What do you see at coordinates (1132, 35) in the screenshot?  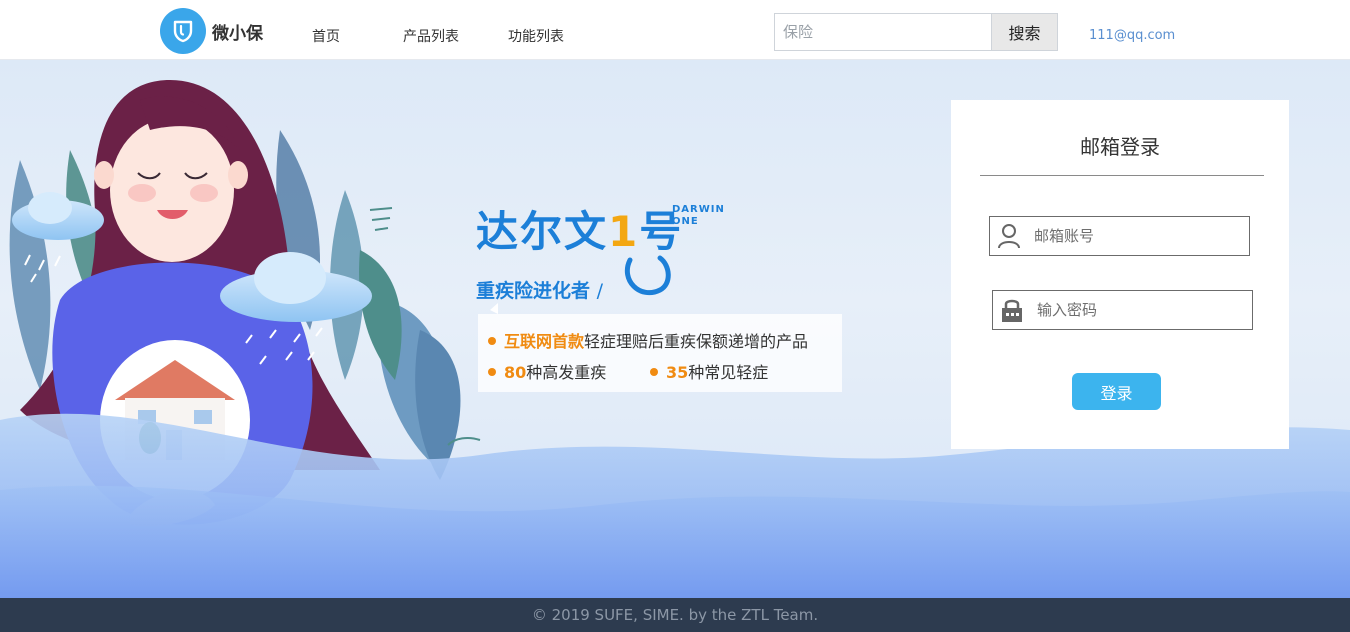 I see `user-email-link: 111@qq.com` at bounding box center [1132, 35].